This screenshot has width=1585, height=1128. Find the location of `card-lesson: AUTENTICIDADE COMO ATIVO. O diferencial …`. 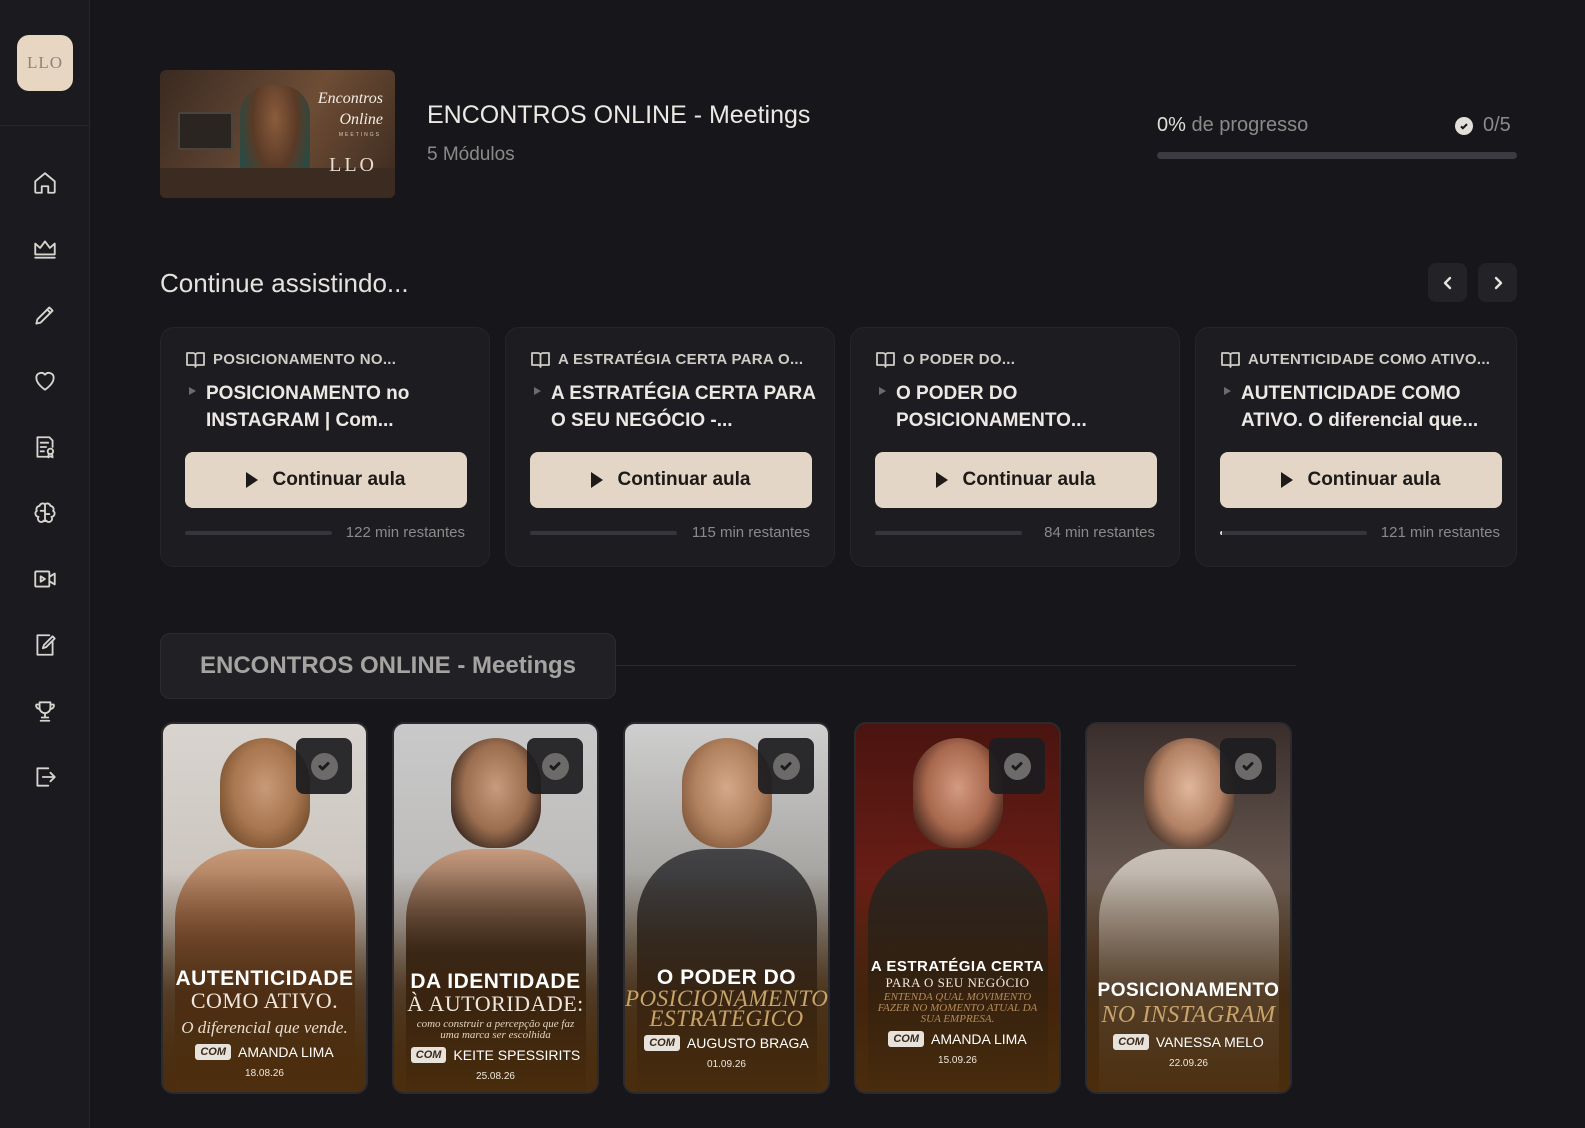

card-lesson: AUTENTICIDADE COMO ATIVO. O diferencial … is located at coordinates (1369, 407).